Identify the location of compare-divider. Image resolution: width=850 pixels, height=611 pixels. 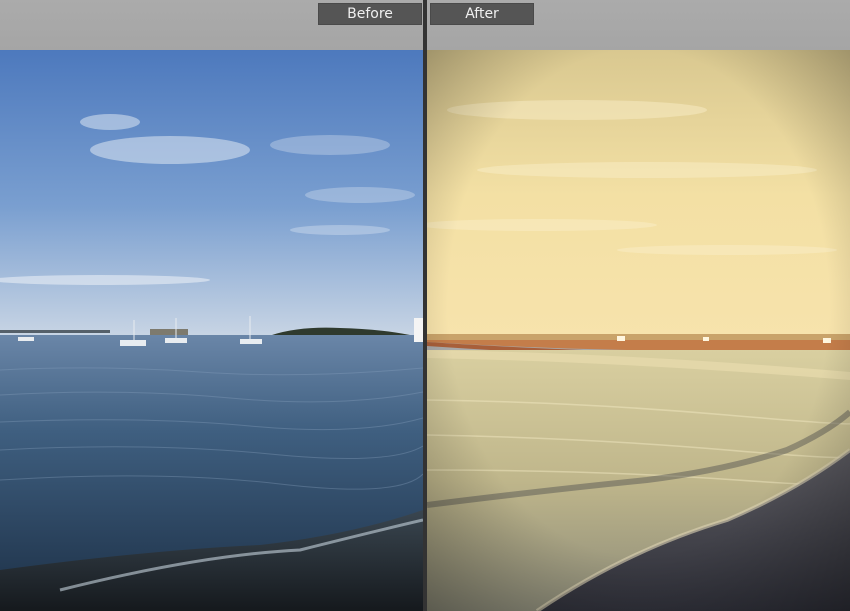
(425, 305).